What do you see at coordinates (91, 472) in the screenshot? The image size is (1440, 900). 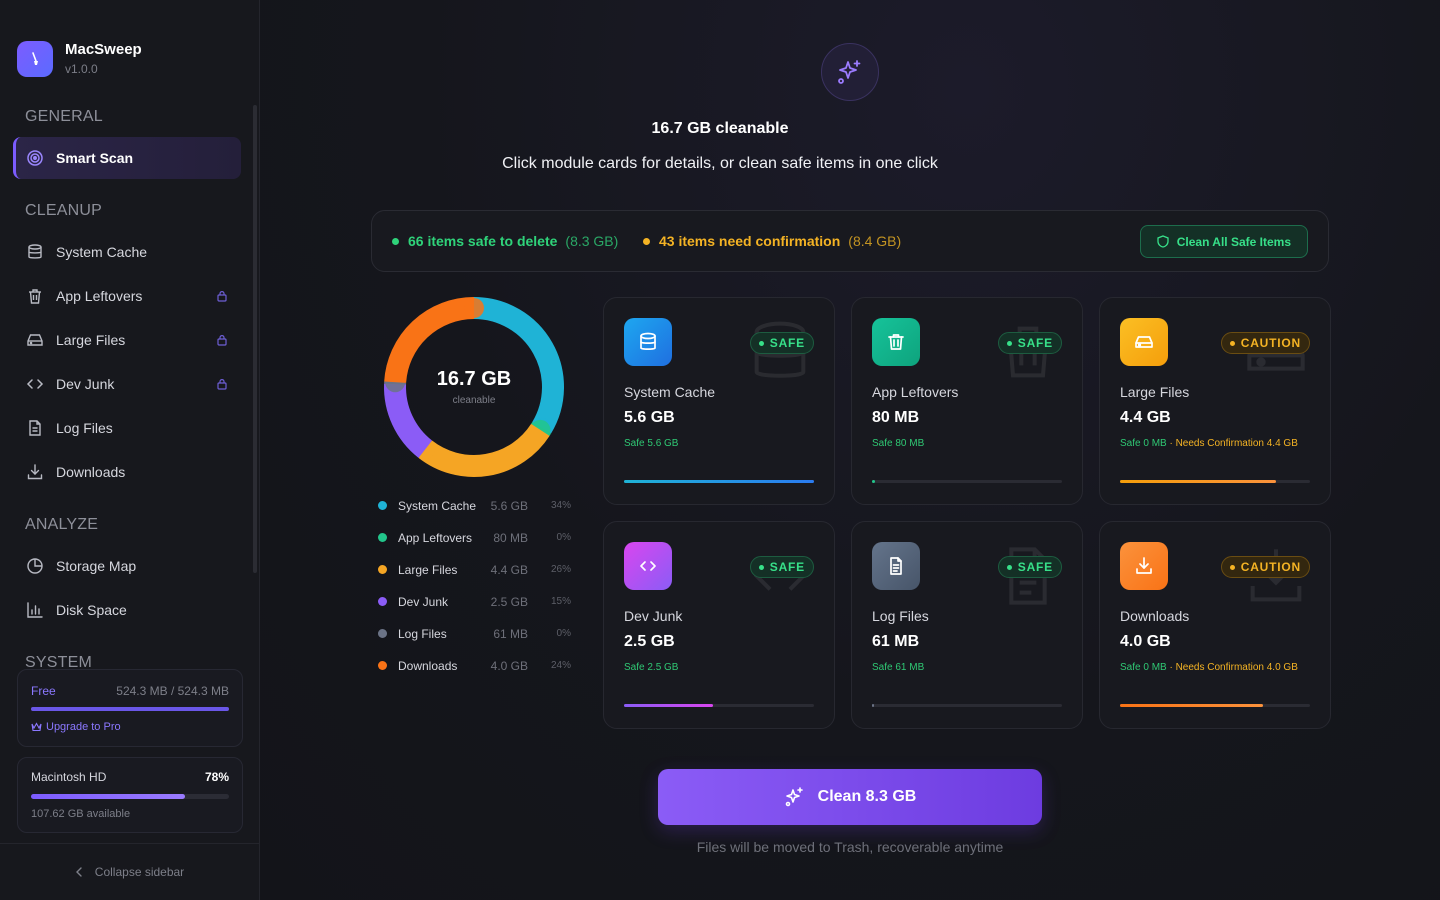 I see `sidebar-item-label: Downloads` at bounding box center [91, 472].